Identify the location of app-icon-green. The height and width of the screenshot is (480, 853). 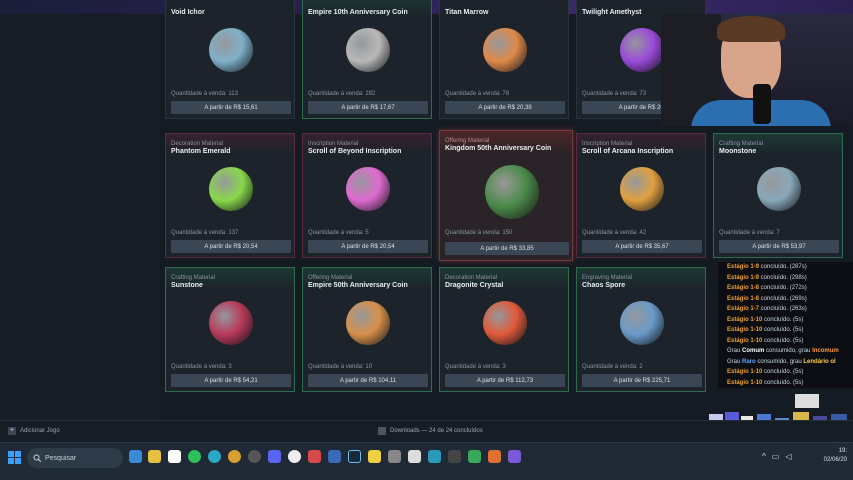
(474, 456).